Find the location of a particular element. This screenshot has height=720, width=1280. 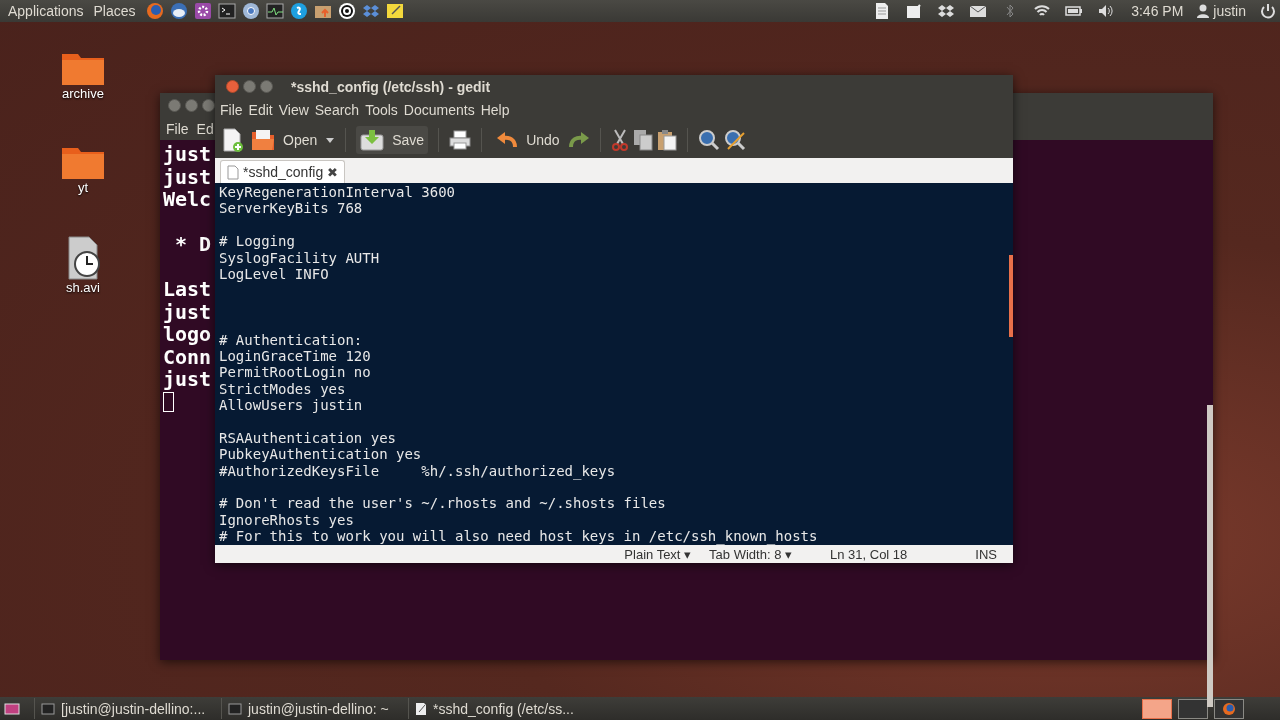

code-line: KeyRegenerationInterval 3600 is located at coordinates (337, 192).